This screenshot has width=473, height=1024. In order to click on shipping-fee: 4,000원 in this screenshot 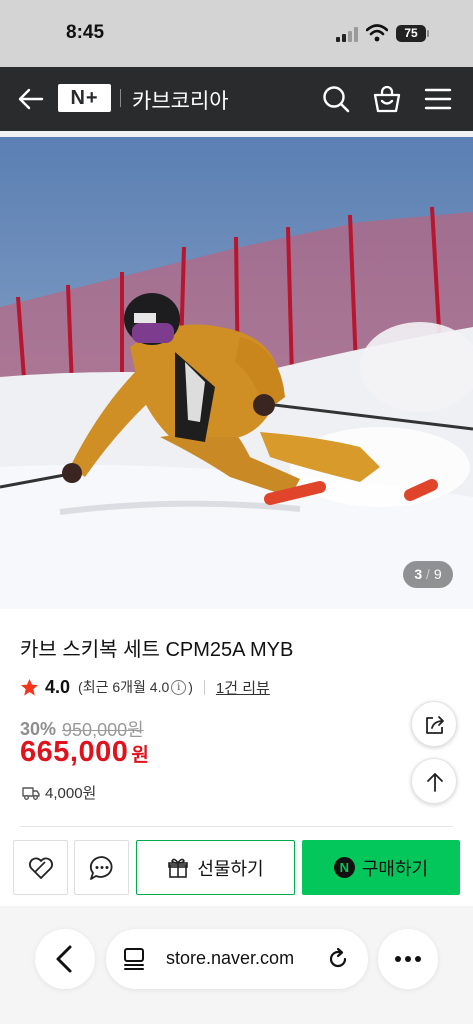, I will do `click(71, 793)`.